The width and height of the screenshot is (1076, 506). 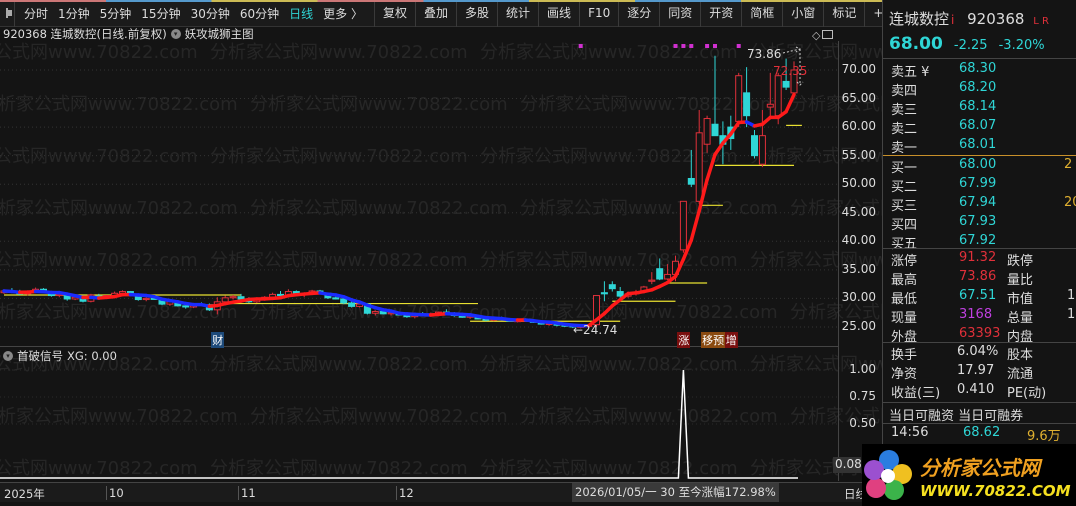 What do you see at coordinates (969, 18) in the screenshot?
I see `quote-title: 连城数控 i 920368 L R` at bounding box center [969, 18].